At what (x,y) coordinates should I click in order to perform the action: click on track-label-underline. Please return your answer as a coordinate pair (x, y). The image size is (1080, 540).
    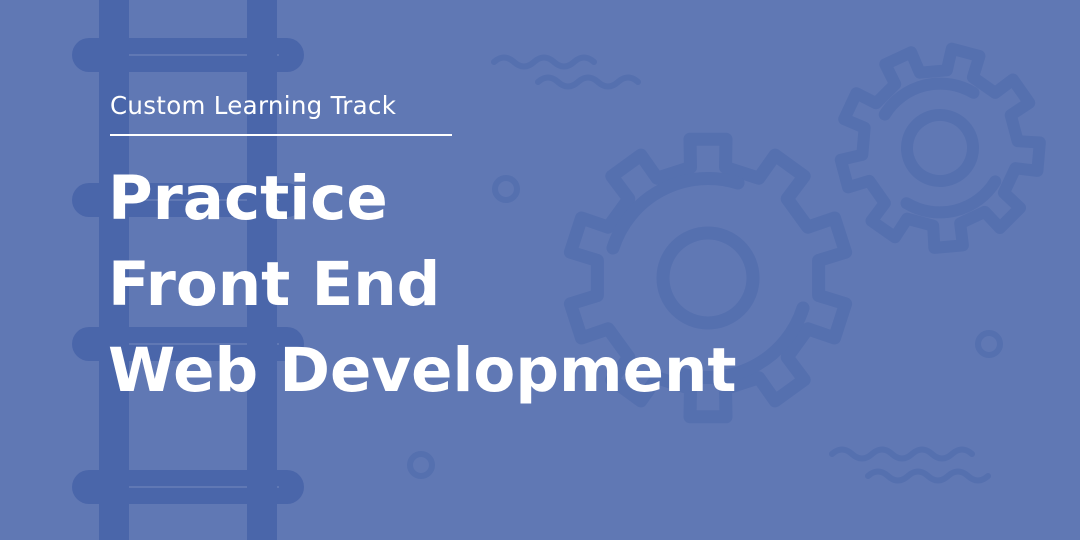
    Looking at the image, I should click on (281, 135).